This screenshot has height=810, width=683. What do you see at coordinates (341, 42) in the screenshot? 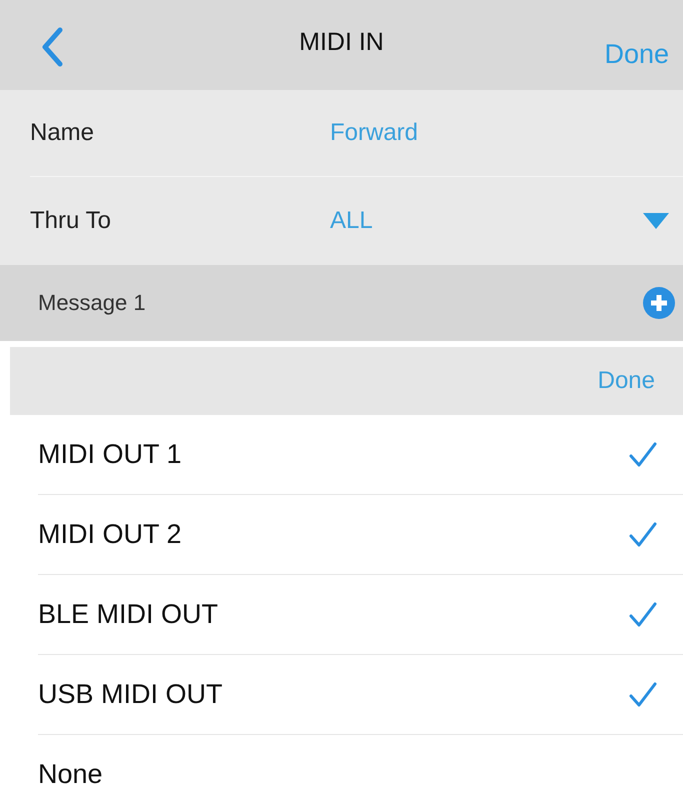
I see `screen-title: MIDI IN` at bounding box center [341, 42].